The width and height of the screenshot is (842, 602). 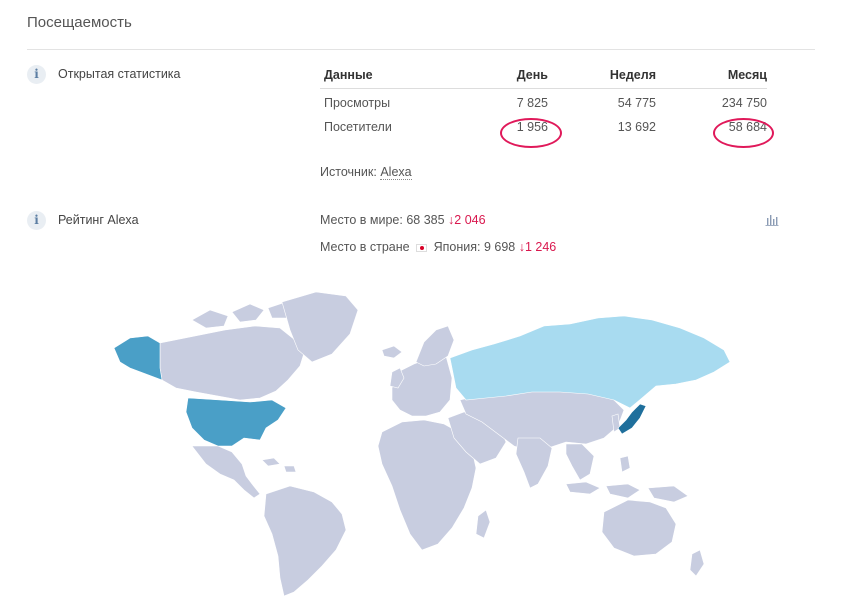 What do you see at coordinates (531, 133) in the screenshot?
I see `highlight-ring-day` at bounding box center [531, 133].